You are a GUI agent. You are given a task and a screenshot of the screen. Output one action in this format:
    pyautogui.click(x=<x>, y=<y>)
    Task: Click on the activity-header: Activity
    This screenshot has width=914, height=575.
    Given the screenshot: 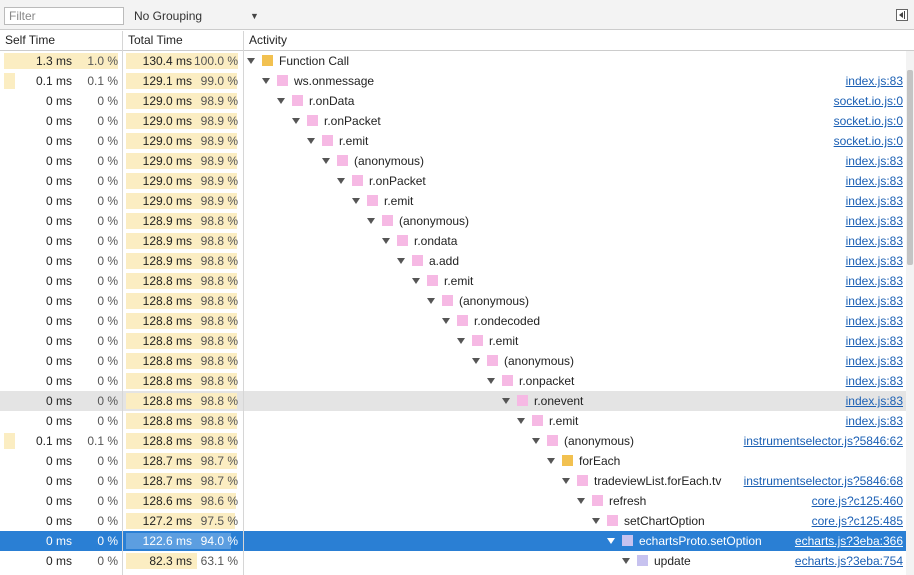 What is the action you would take?
    pyautogui.click(x=578, y=40)
    